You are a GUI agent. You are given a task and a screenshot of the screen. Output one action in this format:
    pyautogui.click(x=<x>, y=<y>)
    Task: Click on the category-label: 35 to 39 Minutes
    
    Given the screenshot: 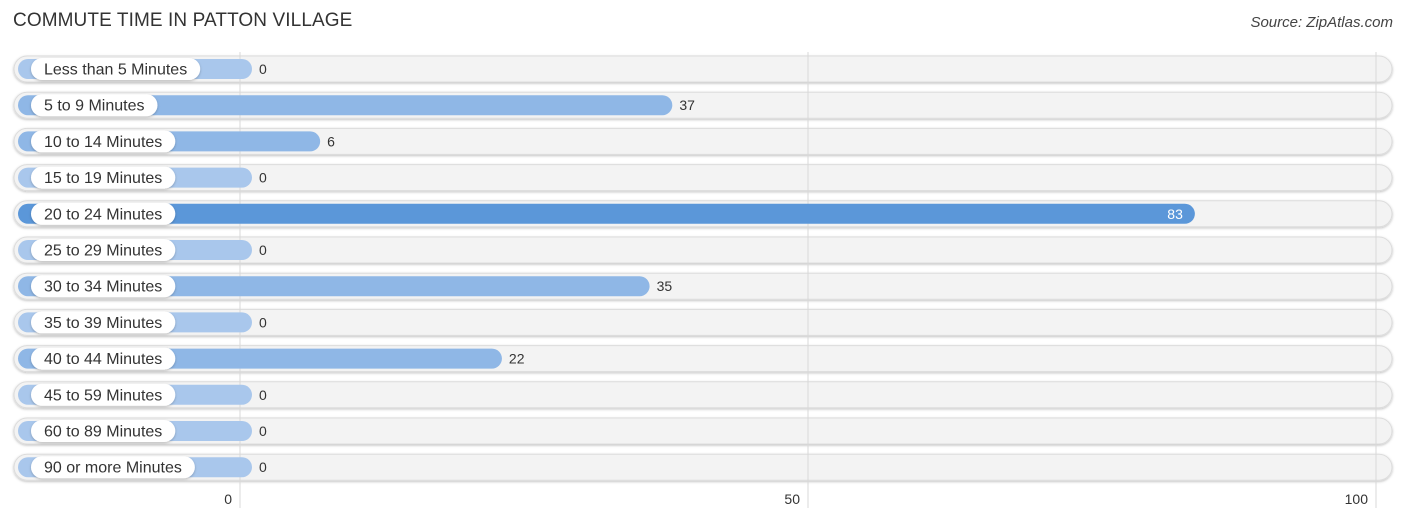 What is the action you would take?
    pyautogui.click(x=103, y=323)
    